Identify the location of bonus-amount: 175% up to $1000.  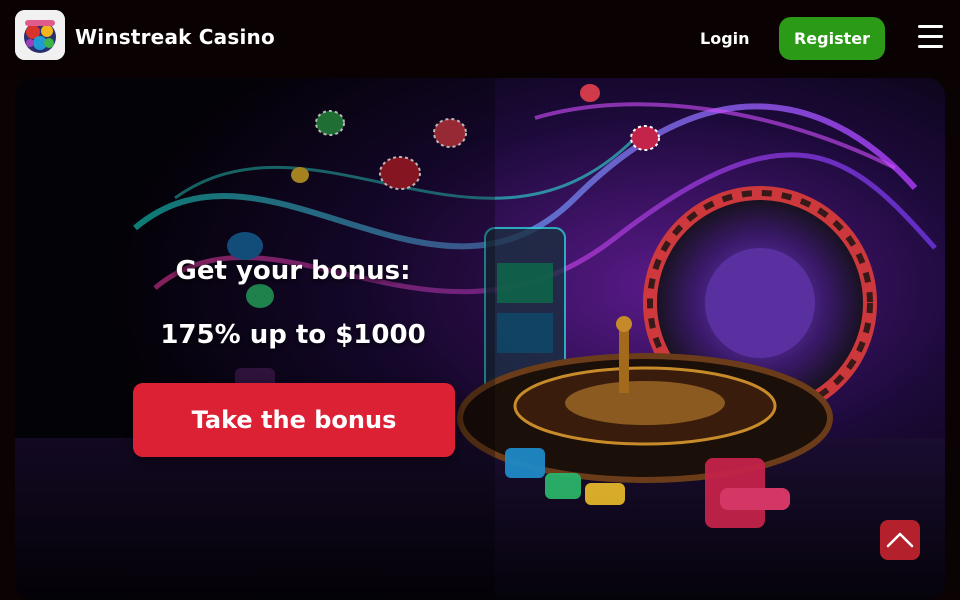
(293, 335).